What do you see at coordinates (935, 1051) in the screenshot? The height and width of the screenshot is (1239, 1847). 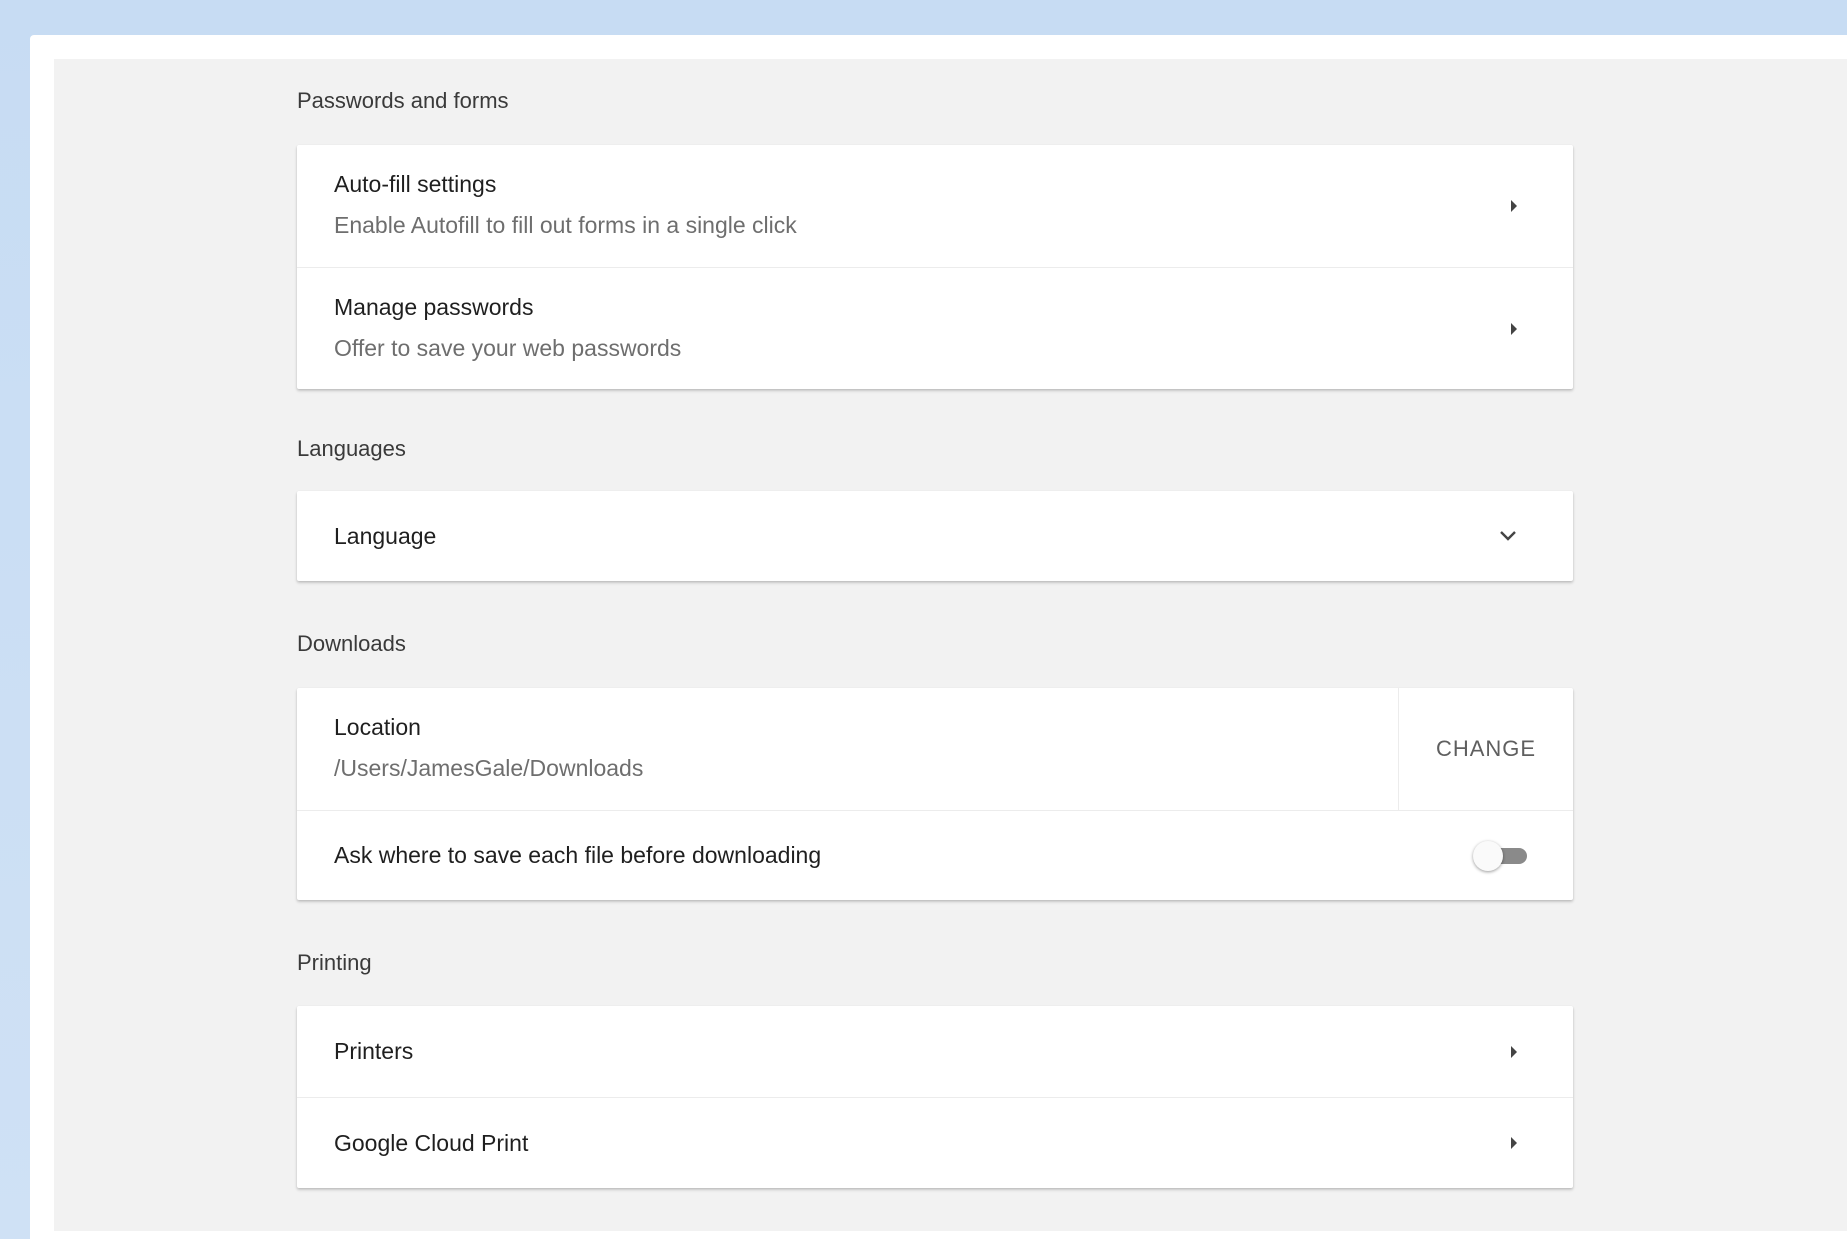 I see `printers-row: Printers` at bounding box center [935, 1051].